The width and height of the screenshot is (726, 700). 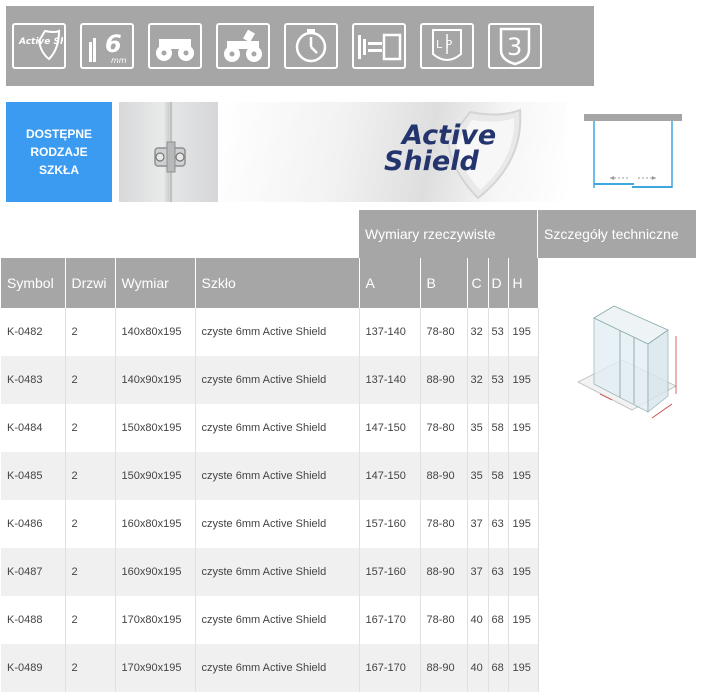 I want to click on table-header-row: Symbol Drzwi Wymiar Szkło A B C D H, so click(x=270, y=283).